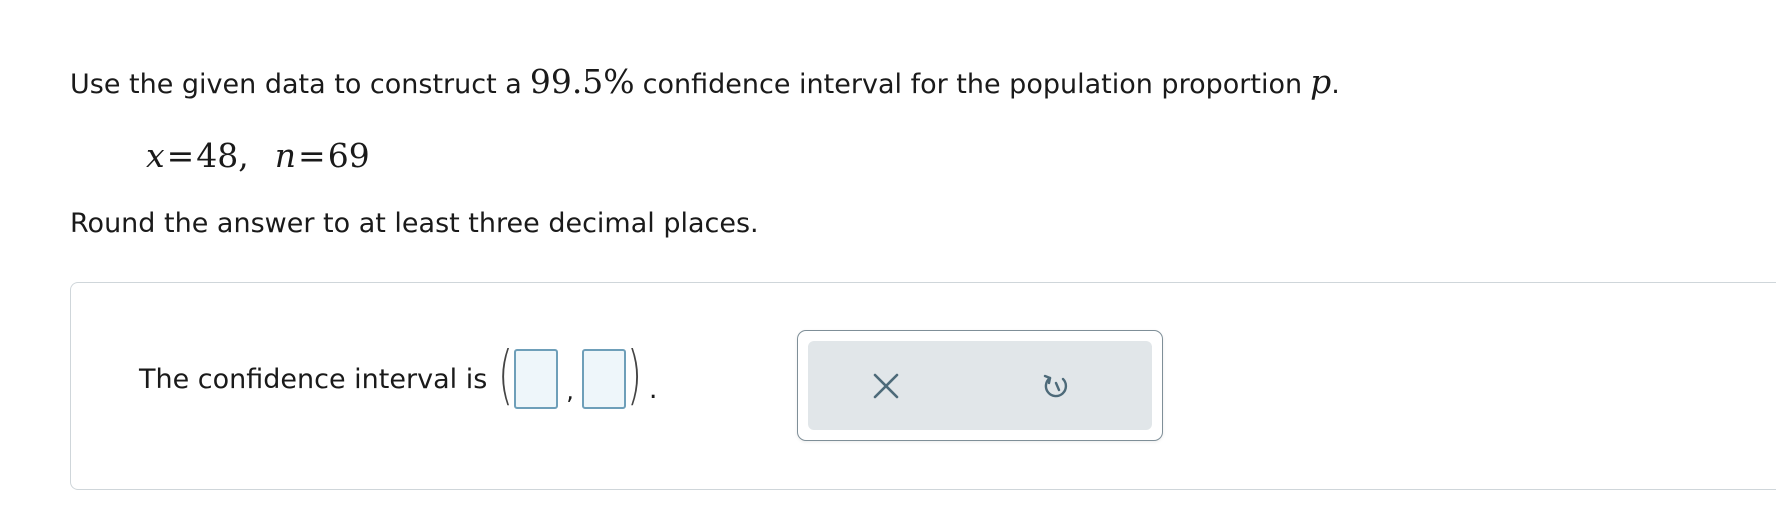 The image size is (1776, 514). Describe the element at coordinates (506, 376) in the screenshot. I see `left-paren: (` at that location.